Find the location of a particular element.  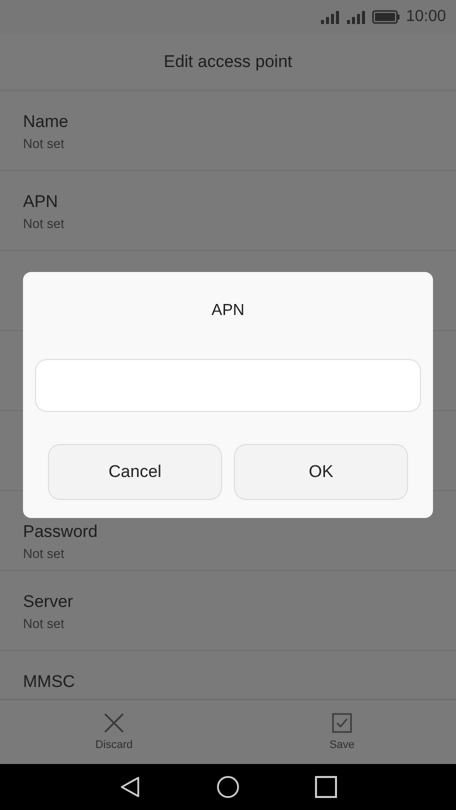

recents-icon is located at coordinates (326, 787).